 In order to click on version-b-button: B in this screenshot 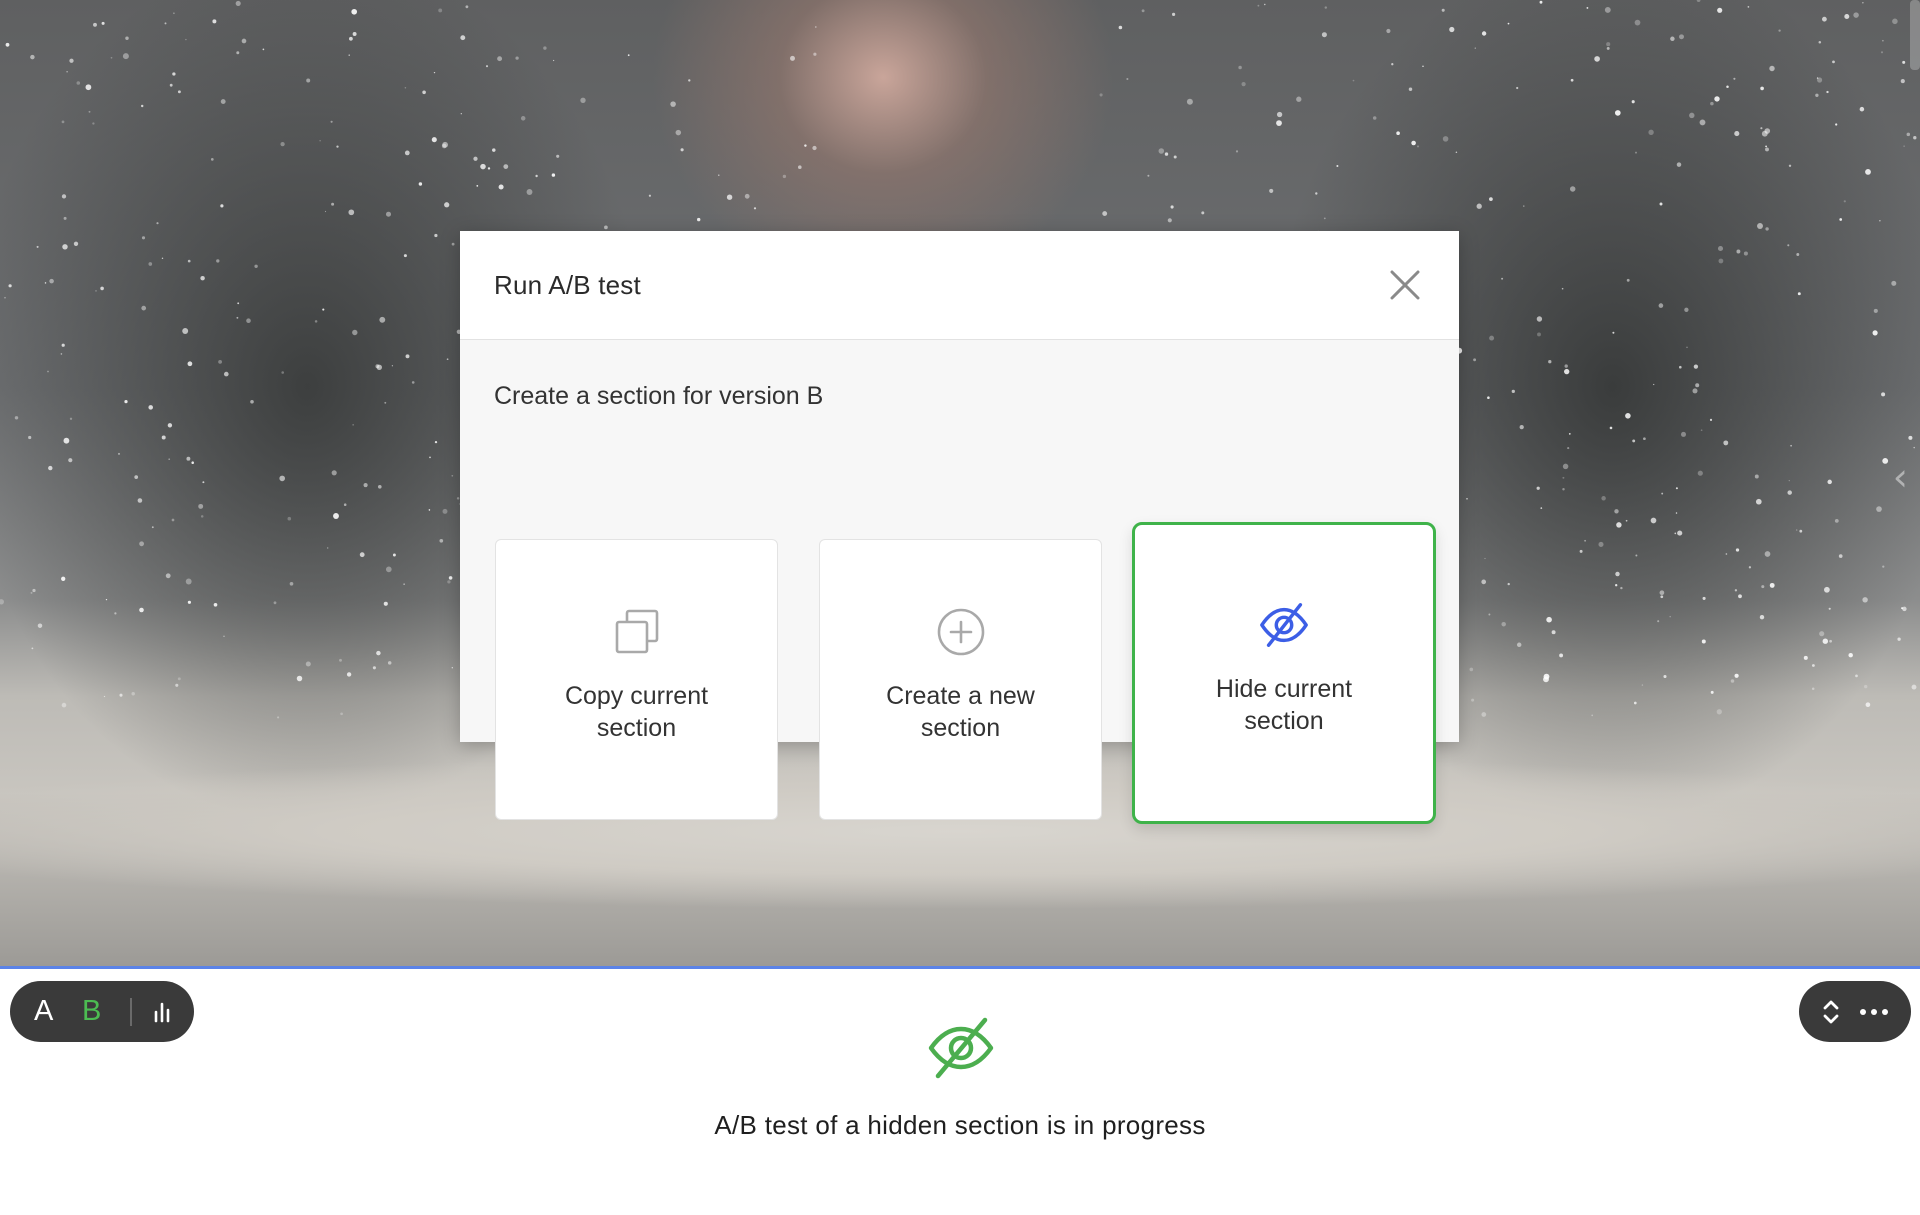, I will do `click(106, 1011)`.